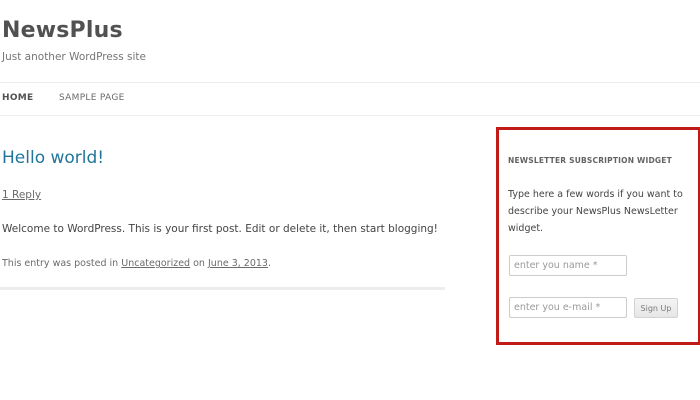 The width and height of the screenshot is (700, 400). Describe the element at coordinates (568, 265) in the screenshot. I see `name-input` at that location.